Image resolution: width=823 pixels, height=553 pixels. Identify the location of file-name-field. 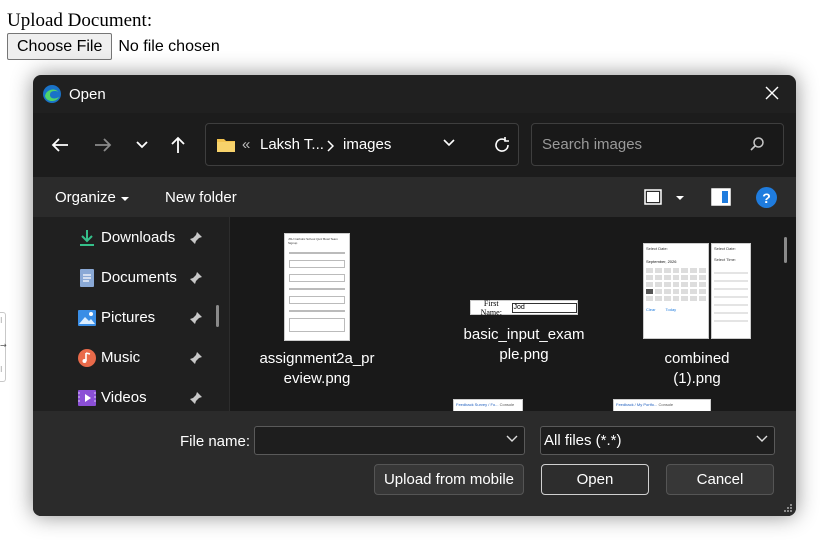
(389, 440).